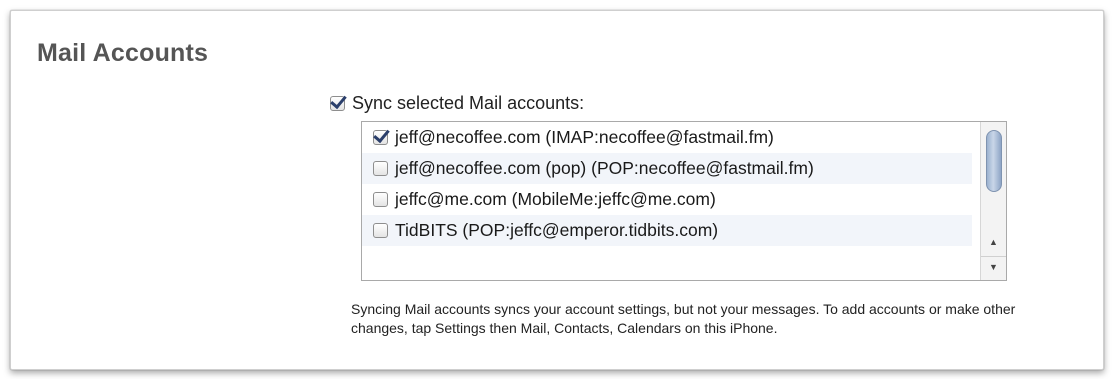 This screenshot has height=379, width=1118. I want to click on sync-mail-accounts-label: Sync selected Mail accounts:, so click(468, 102).